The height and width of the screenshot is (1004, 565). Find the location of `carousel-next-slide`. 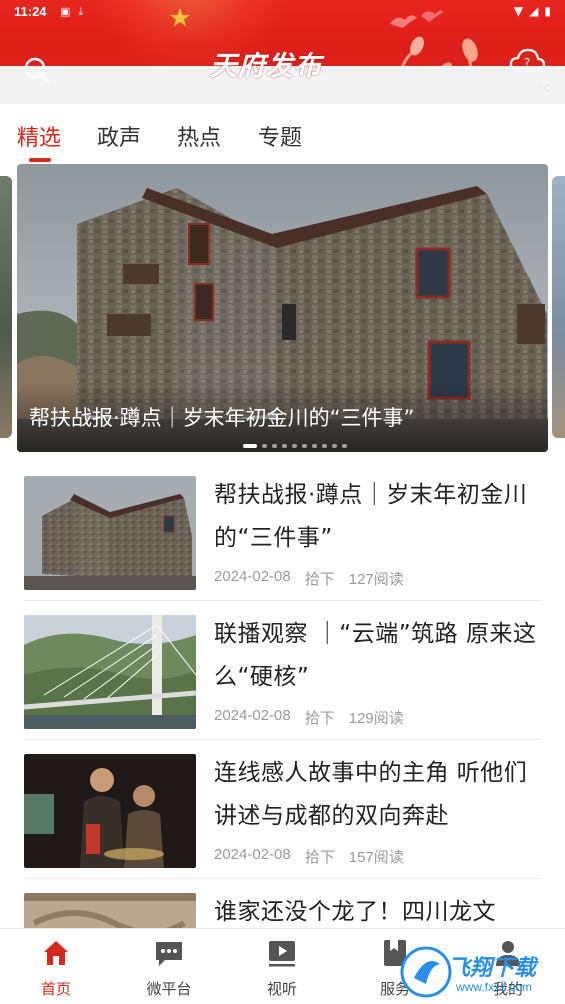

carousel-next-slide is located at coordinates (558, 307).